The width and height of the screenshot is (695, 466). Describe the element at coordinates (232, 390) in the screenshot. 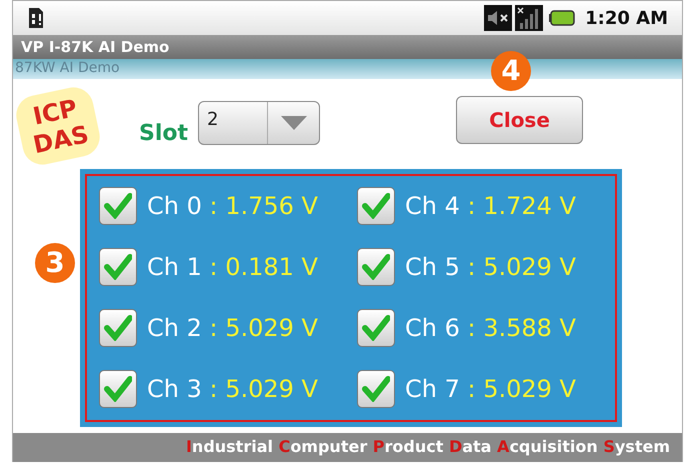

I see `channel-reading: Ch 3 : 5.029 V` at that location.